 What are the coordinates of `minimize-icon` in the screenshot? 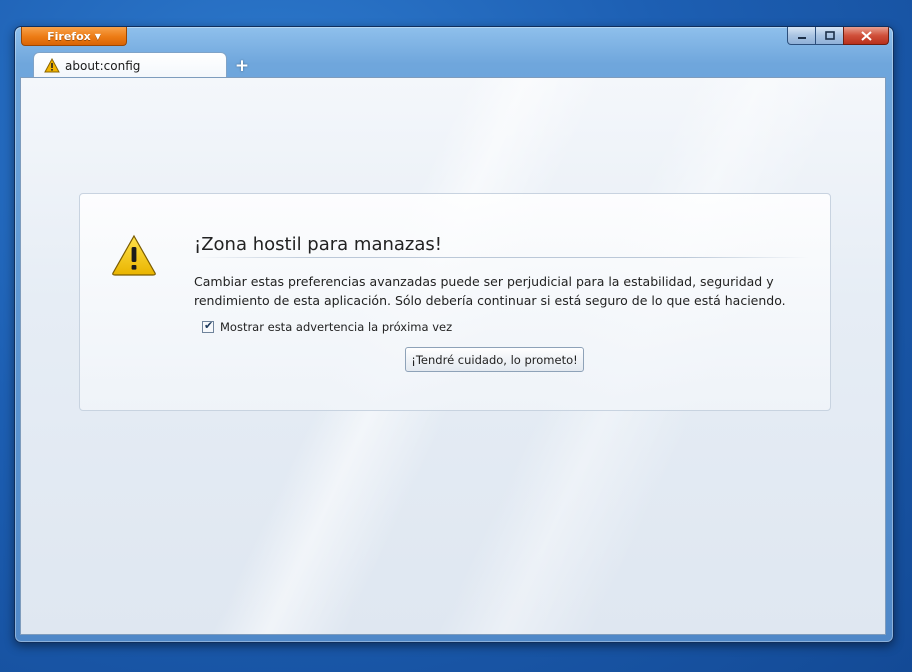 It's located at (801, 37).